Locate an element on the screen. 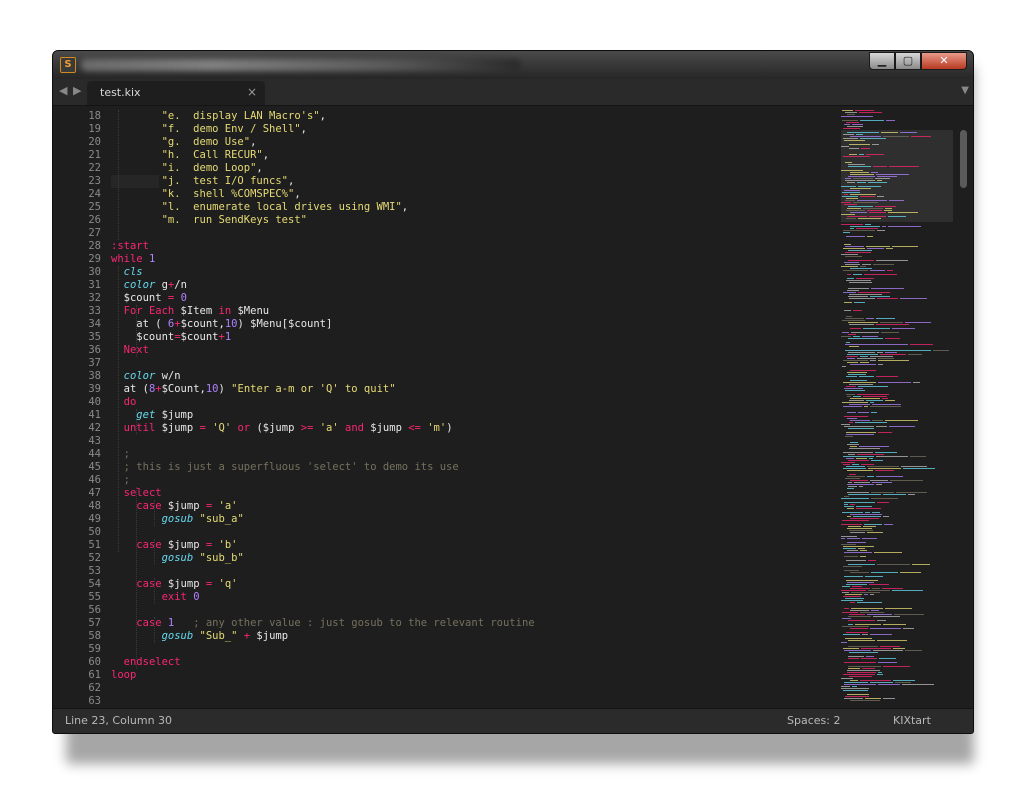 This screenshot has height=788, width=1027. line-number: 26 is located at coordinates (94, 220).